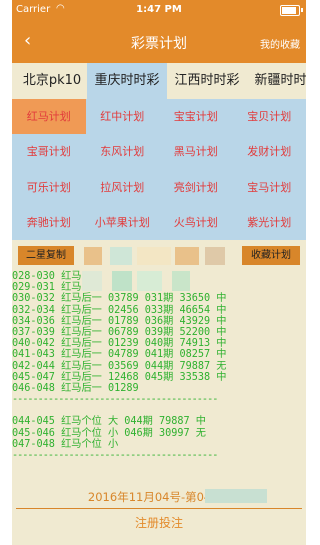 Image resolution: width=320 pixels, height=545 pixels. Describe the element at coordinates (280, 43) in the screenshot. I see `favorites-button: 我的收藏` at that location.